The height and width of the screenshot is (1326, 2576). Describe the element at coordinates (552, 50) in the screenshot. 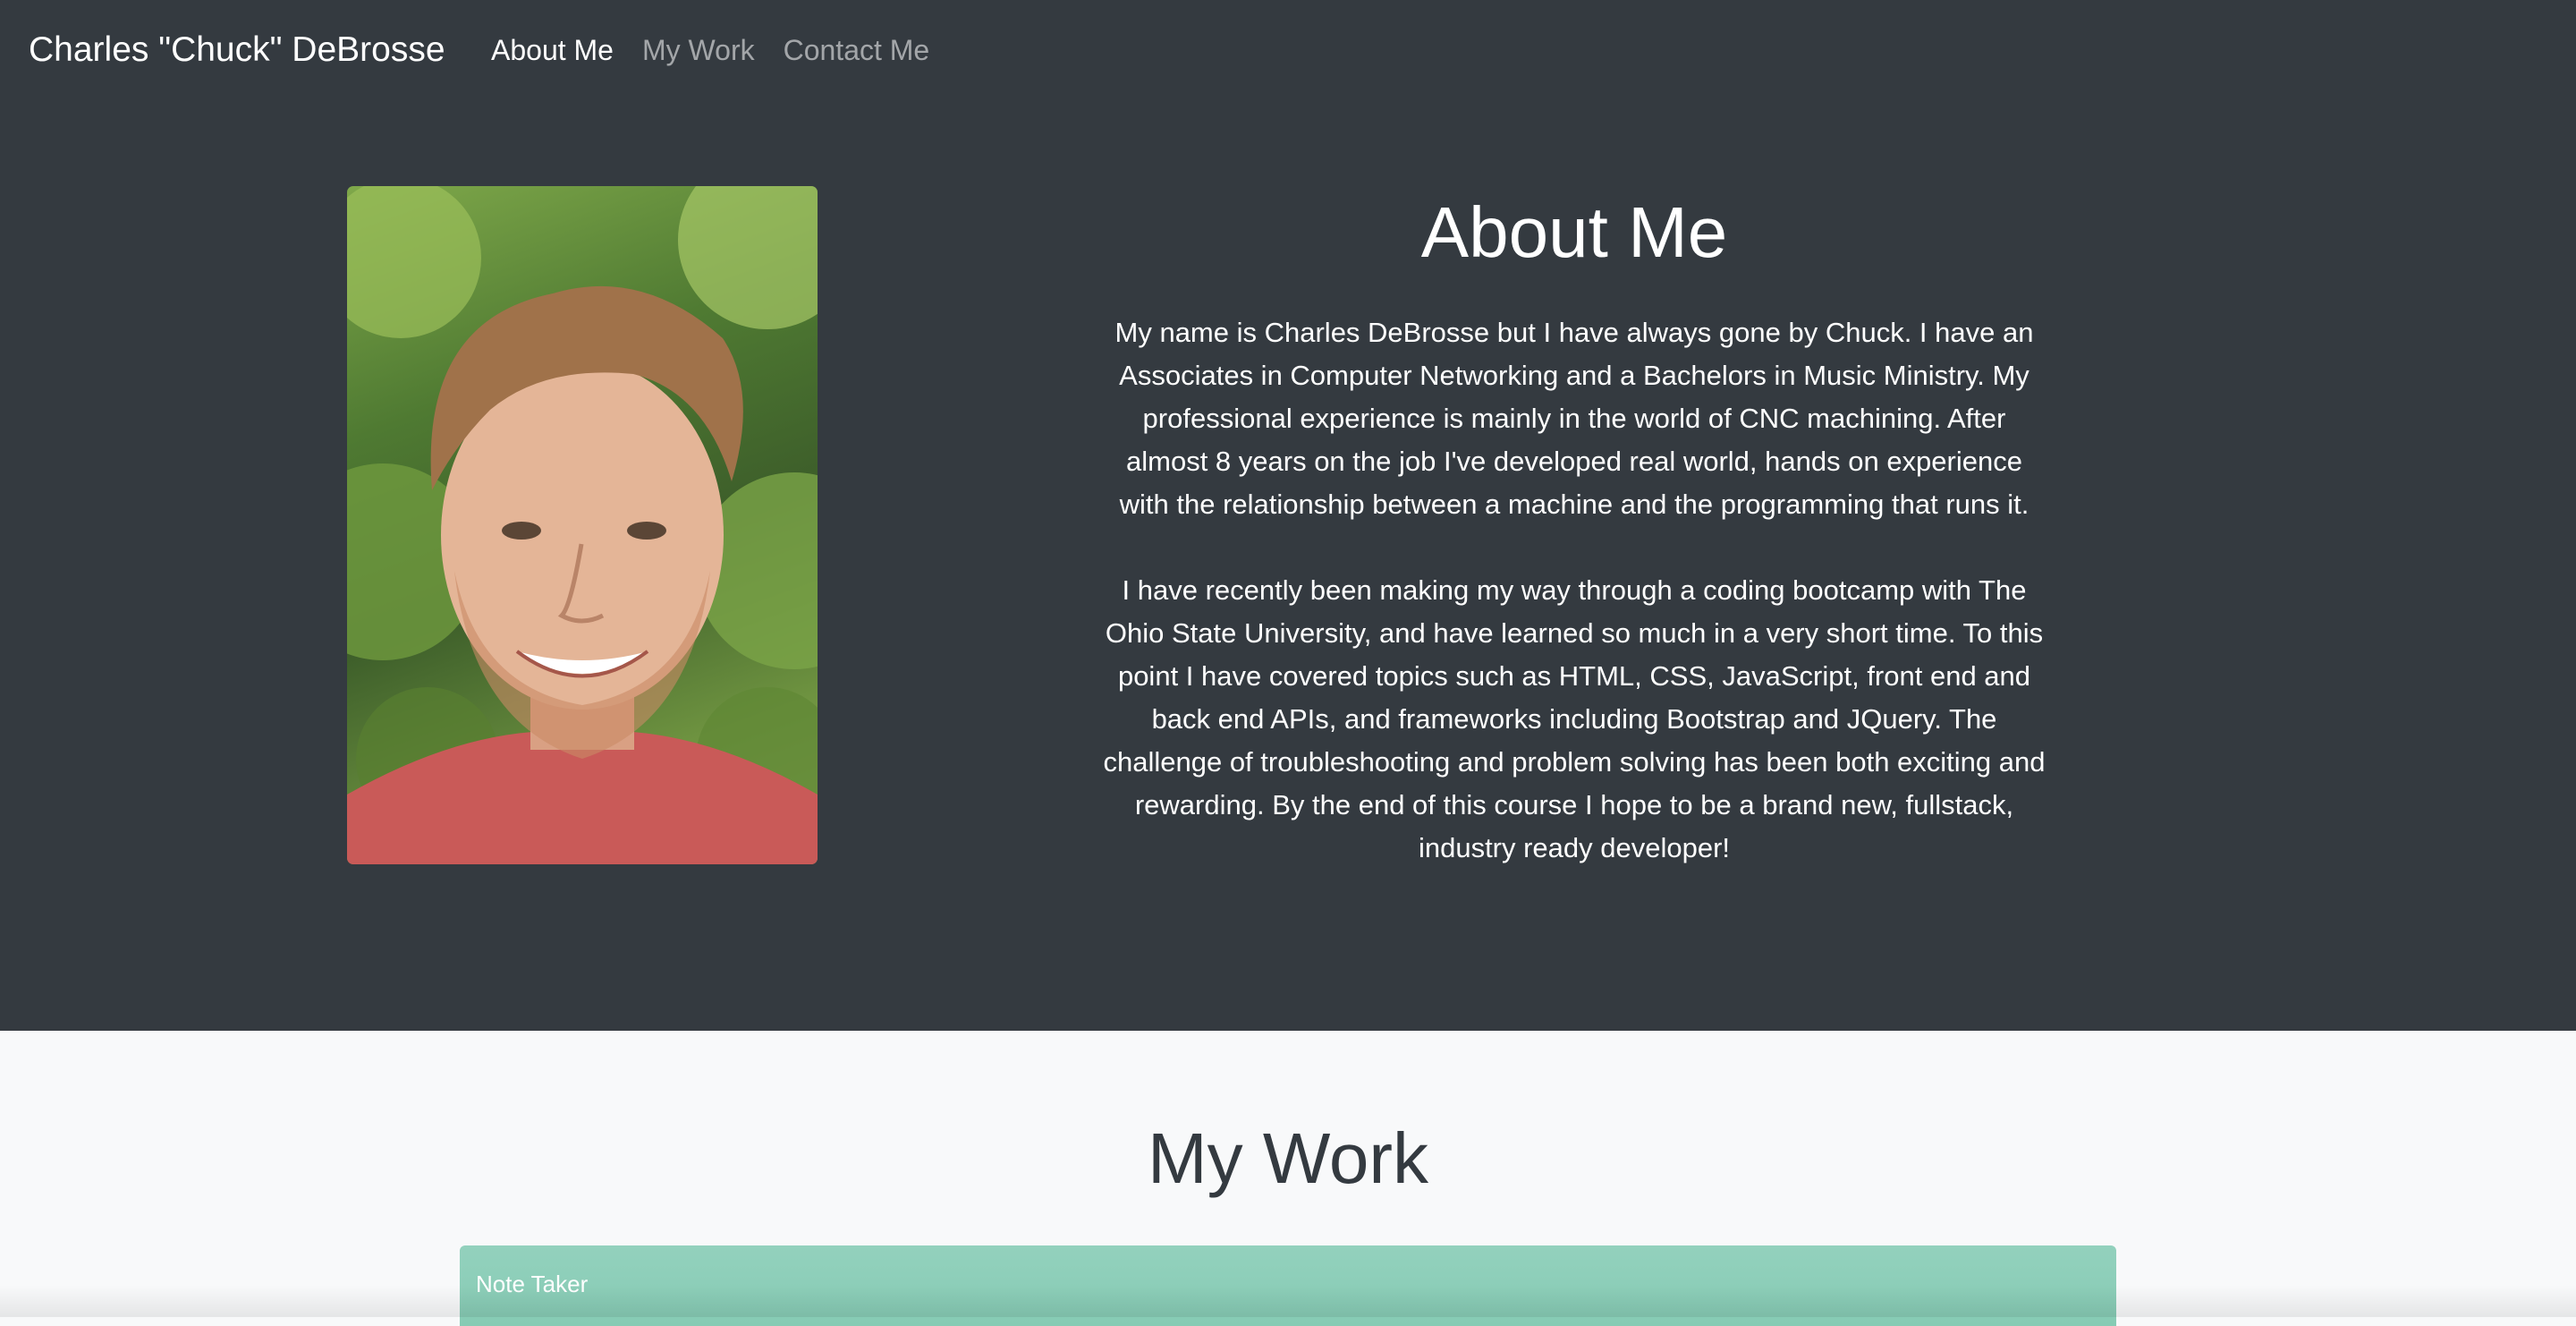

I see `nav-link-about-me: About Me` at that location.